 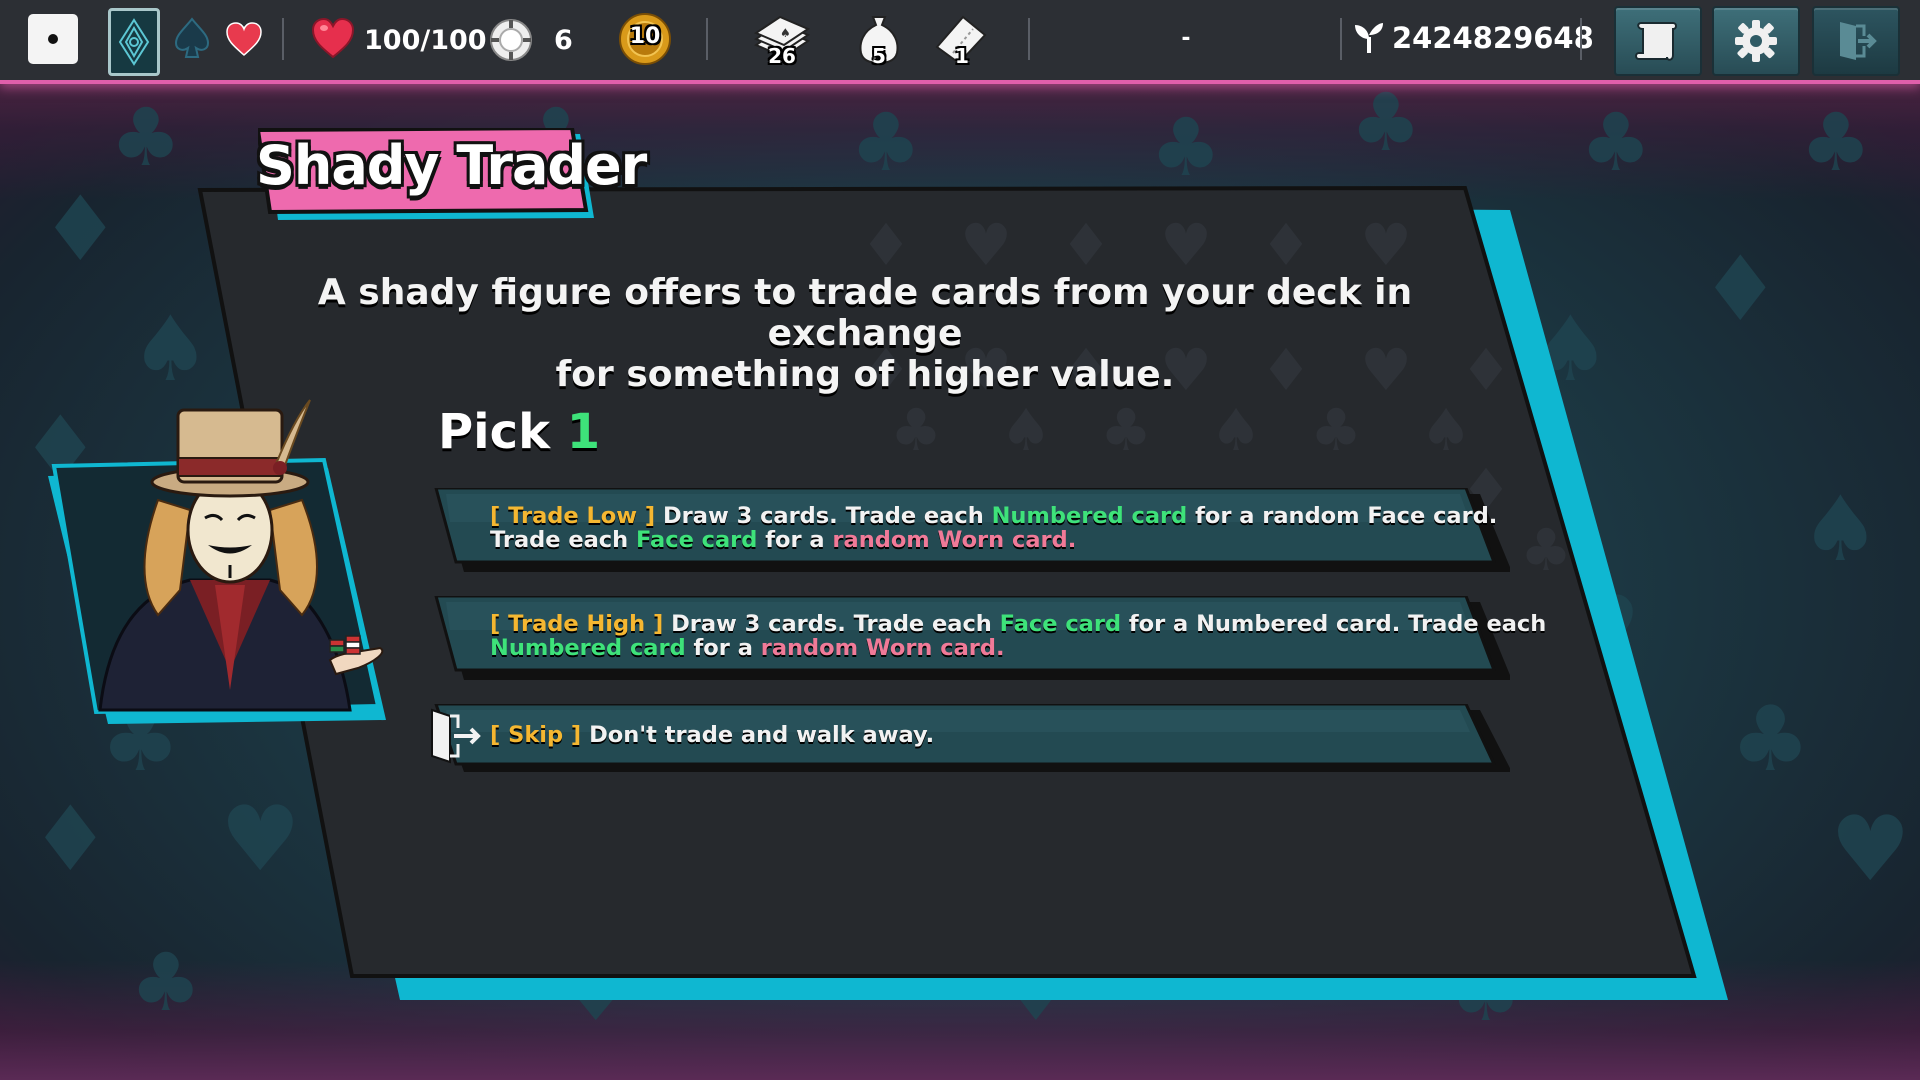 I want to click on chips-value: 6, so click(x=563, y=40).